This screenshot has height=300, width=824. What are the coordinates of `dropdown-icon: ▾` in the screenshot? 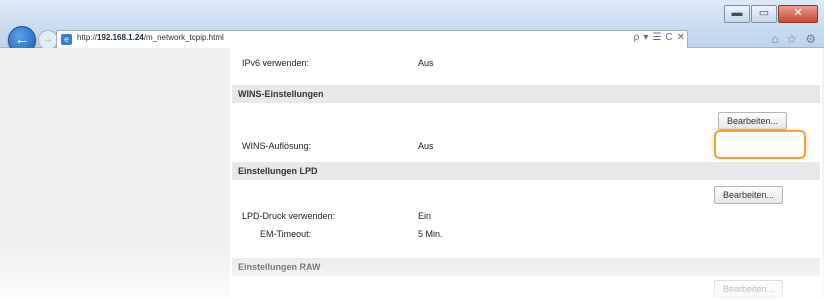 It's located at (645, 37).